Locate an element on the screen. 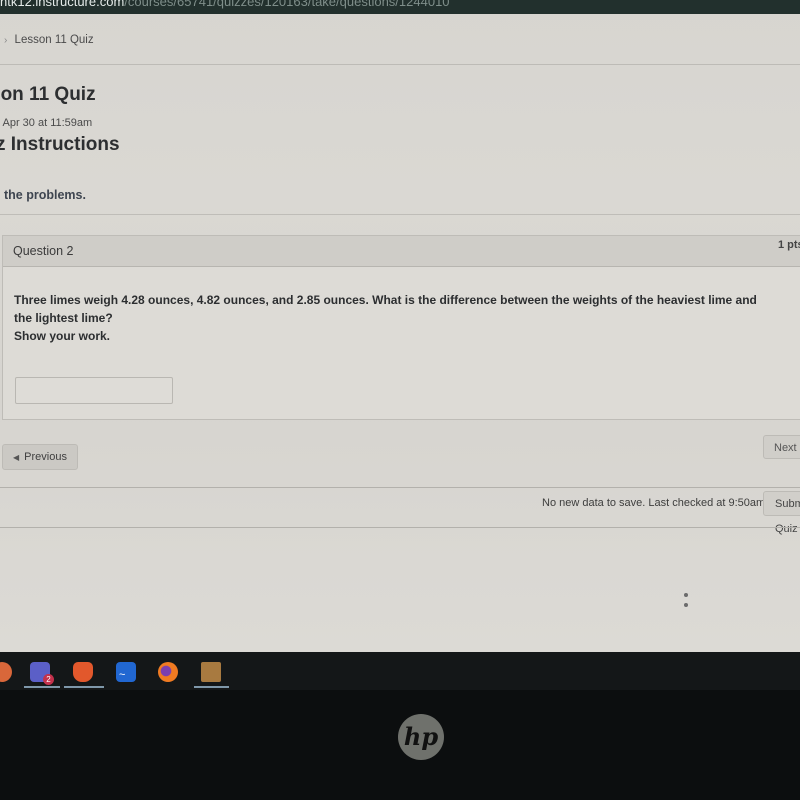 This screenshot has height=800, width=800. quiz-title: son 11 Quiz is located at coordinates (48, 94).